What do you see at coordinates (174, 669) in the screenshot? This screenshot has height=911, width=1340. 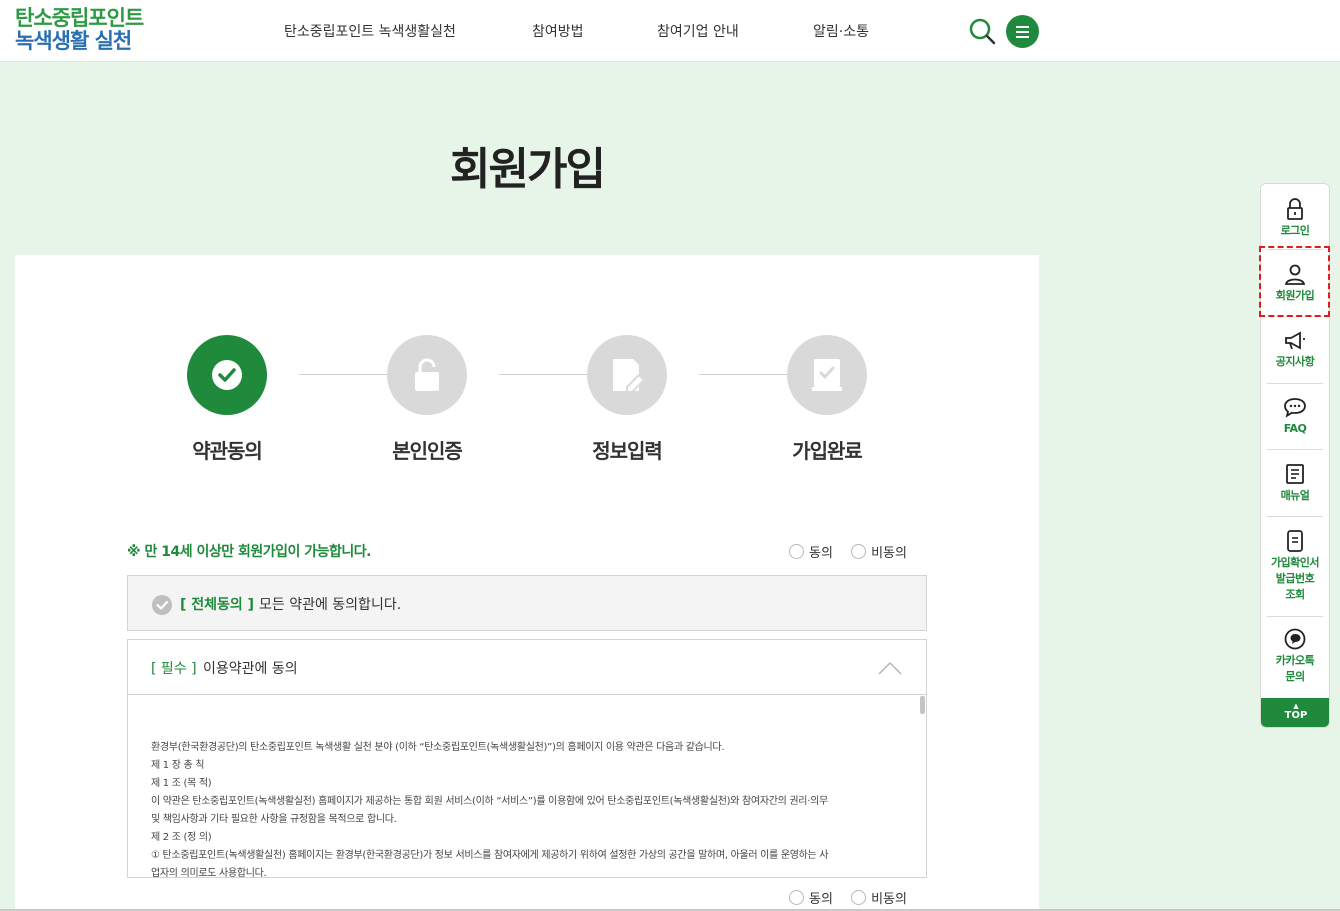 I see `required-tag: [ 필수 ]` at bounding box center [174, 669].